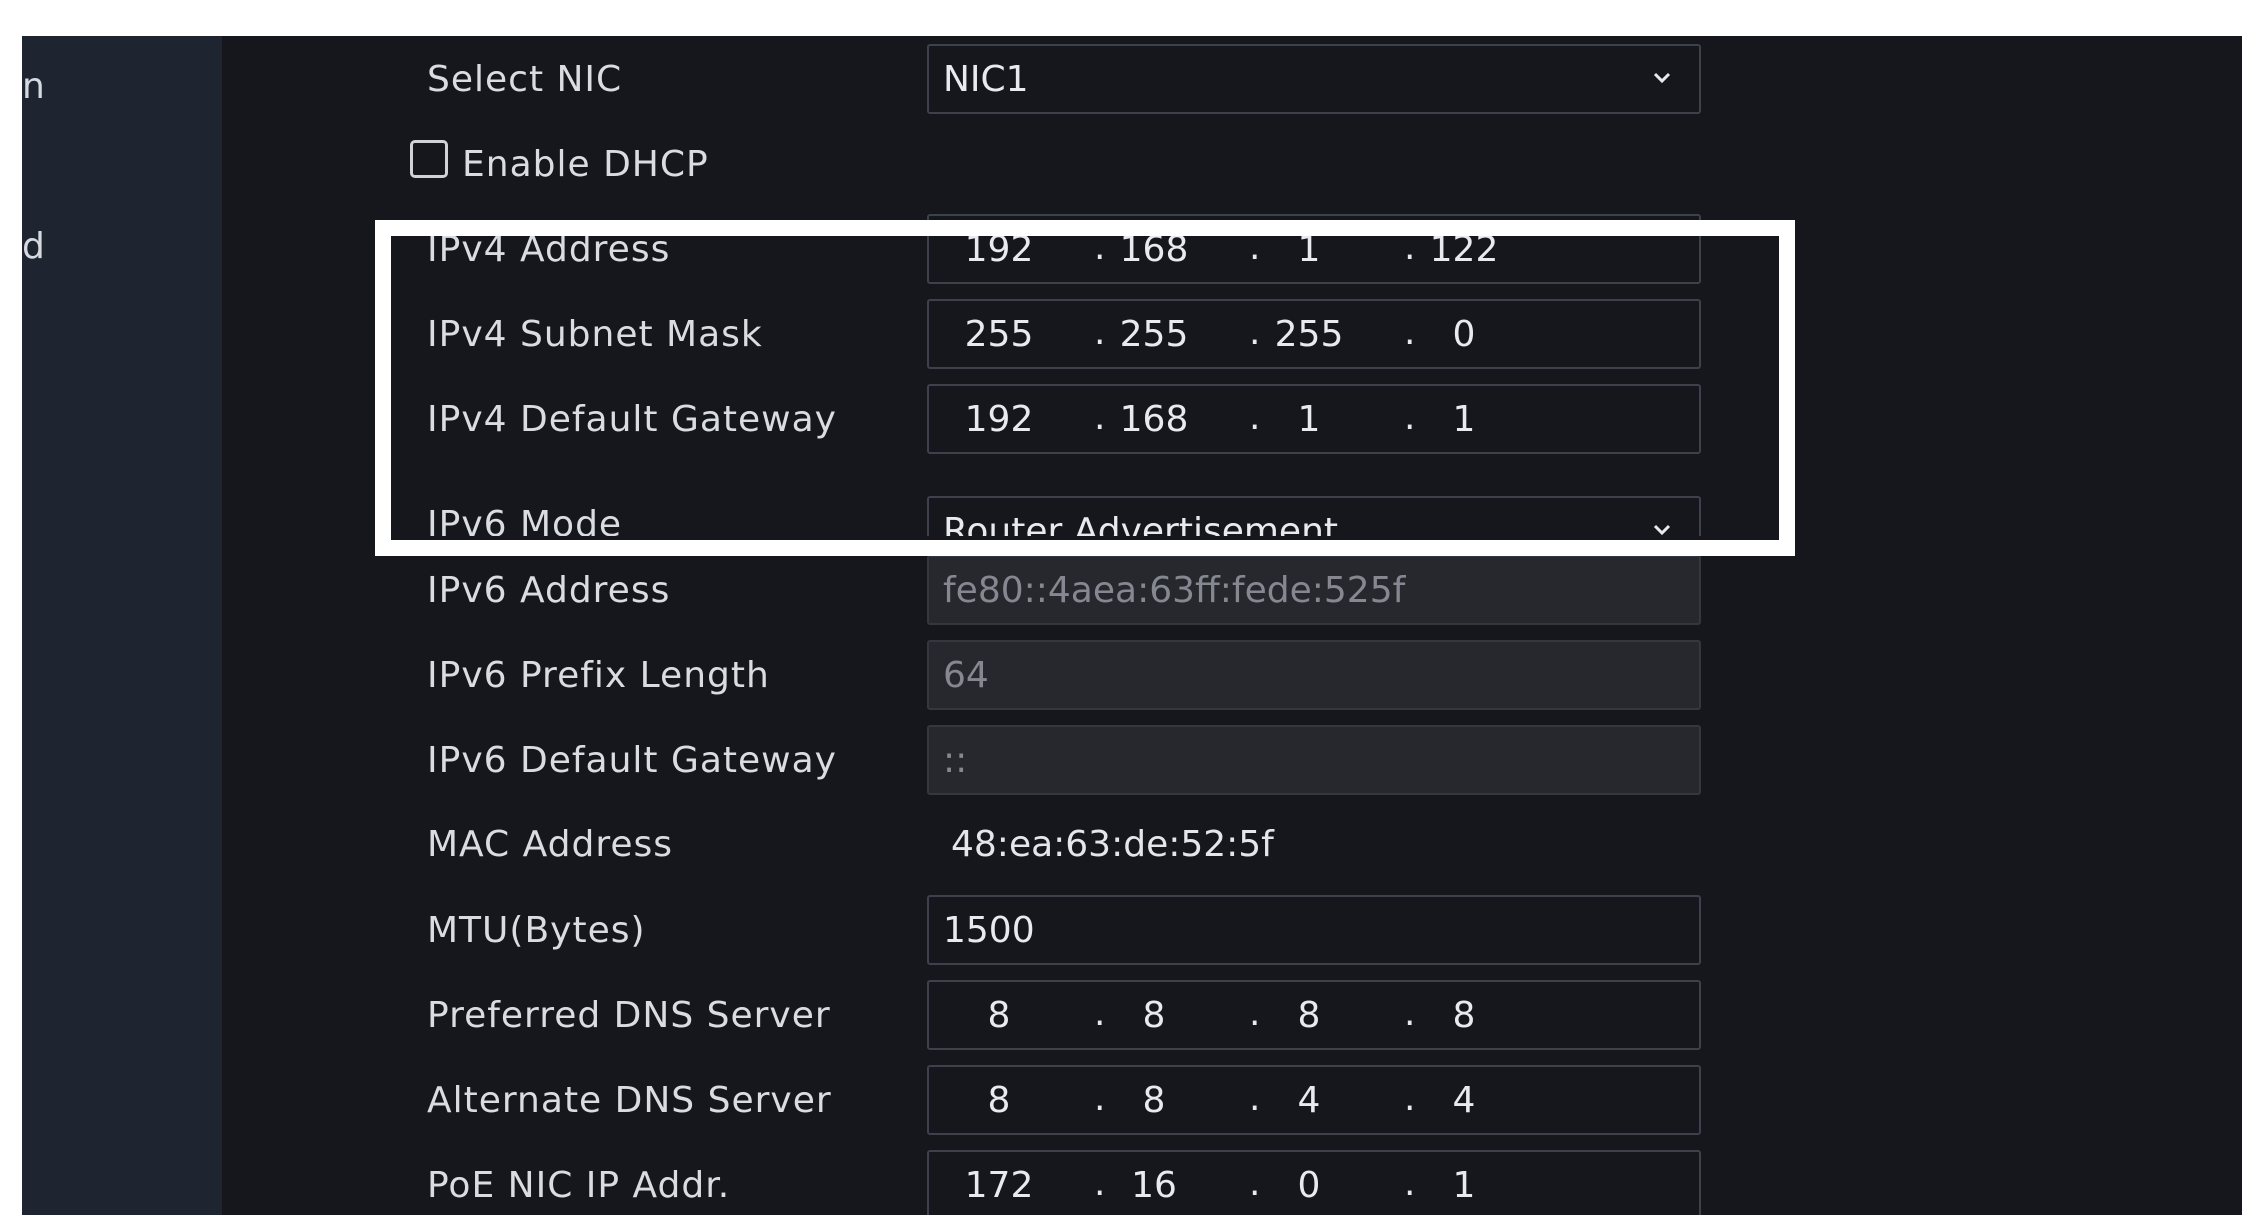 The image size is (2242, 1215). What do you see at coordinates (1314, 760) in the screenshot?
I see `ipv6-default-gateway-input: ::` at bounding box center [1314, 760].